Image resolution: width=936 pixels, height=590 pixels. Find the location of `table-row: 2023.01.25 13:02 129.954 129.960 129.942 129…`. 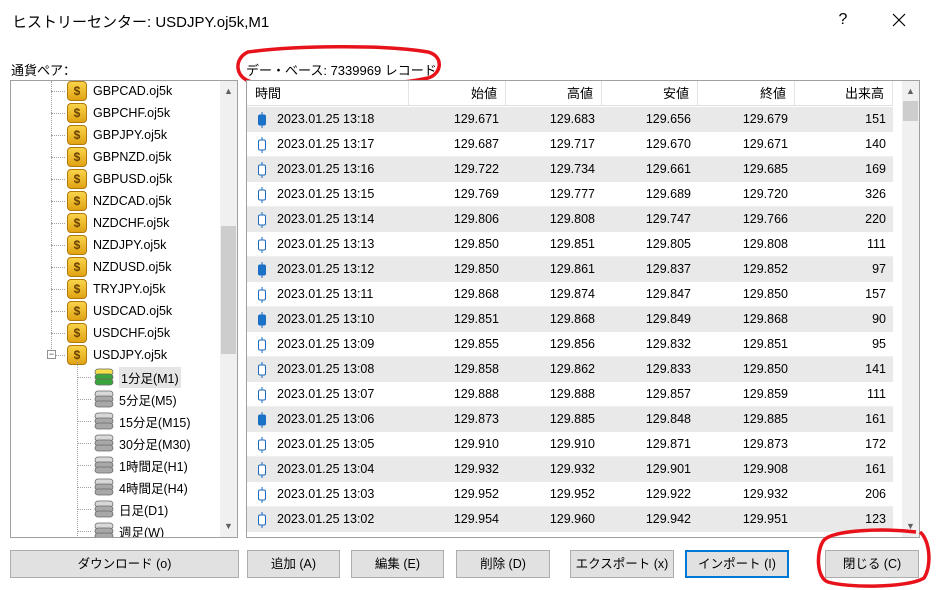

table-row: 2023.01.25 13:02 129.954 129.960 129.942 129… is located at coordinates (570, 519).